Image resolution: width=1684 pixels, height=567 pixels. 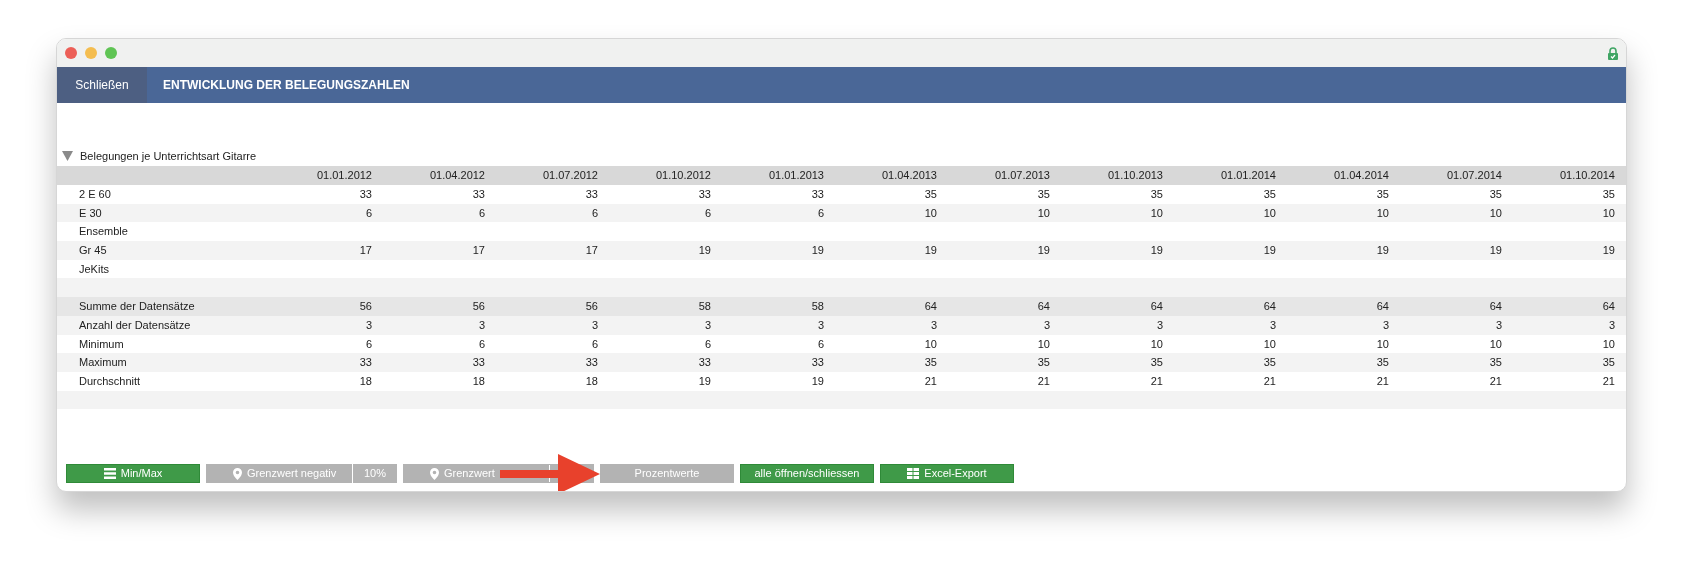 What do you see at coordinates (344, 176) in the screenshot?
I see `column-header: 01.01.2012` at bounding box center [344, 176].